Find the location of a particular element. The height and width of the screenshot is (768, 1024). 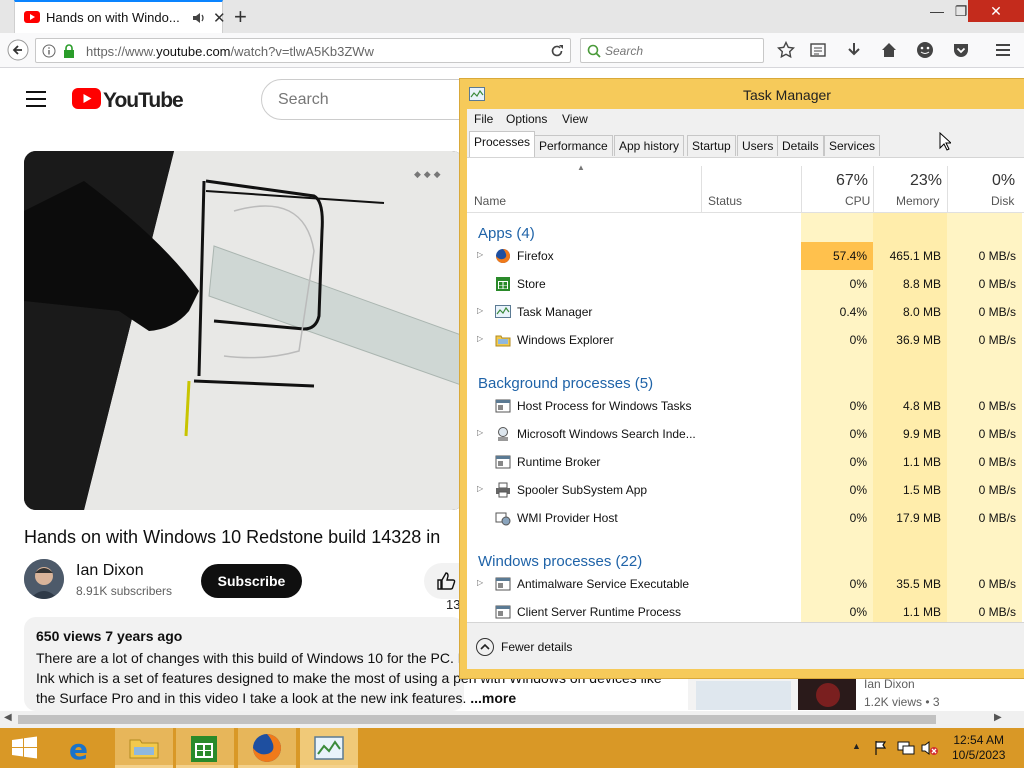

reading-list-icon is located at coordinates (818, 50).